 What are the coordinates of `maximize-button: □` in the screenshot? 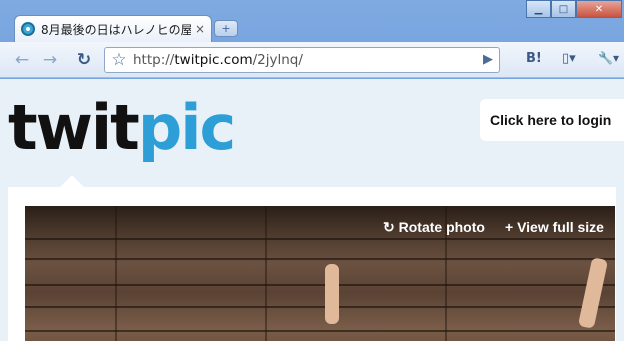 It's located at (563, 9).